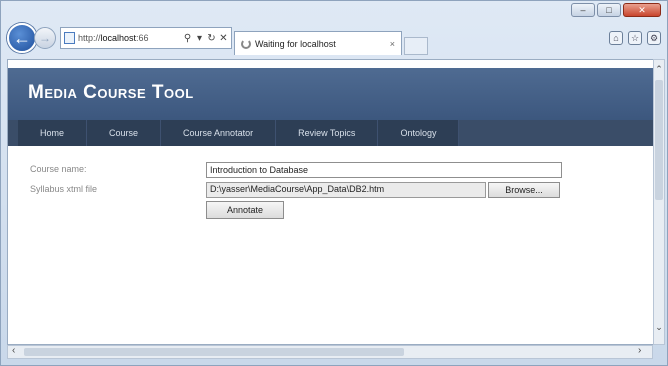 The height and width of the screenshot is (366, 668). I want to click on search-icon: ⚲, so click(187, 38).